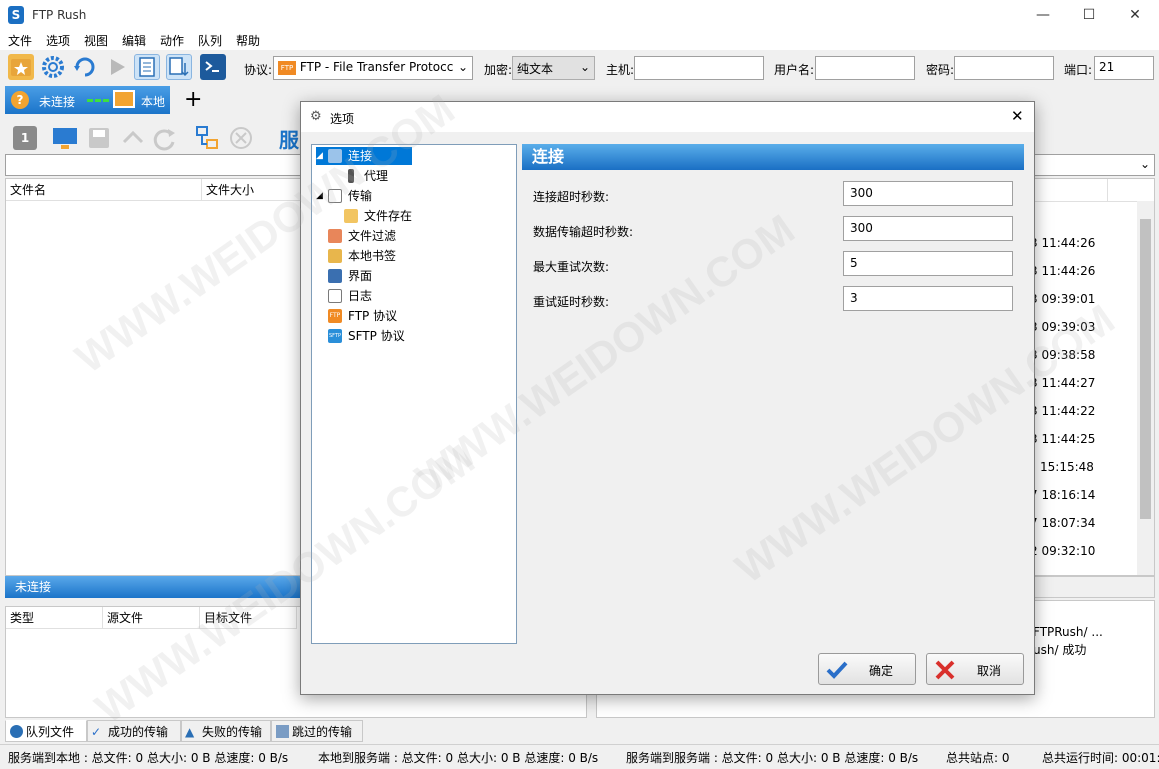 The height and width of the screenshot is (769, 1159). What do you see at coordinates (335, 336) in the screenshot?
I see `sftp-icon: SFTP` at bounding box center [335, 336].